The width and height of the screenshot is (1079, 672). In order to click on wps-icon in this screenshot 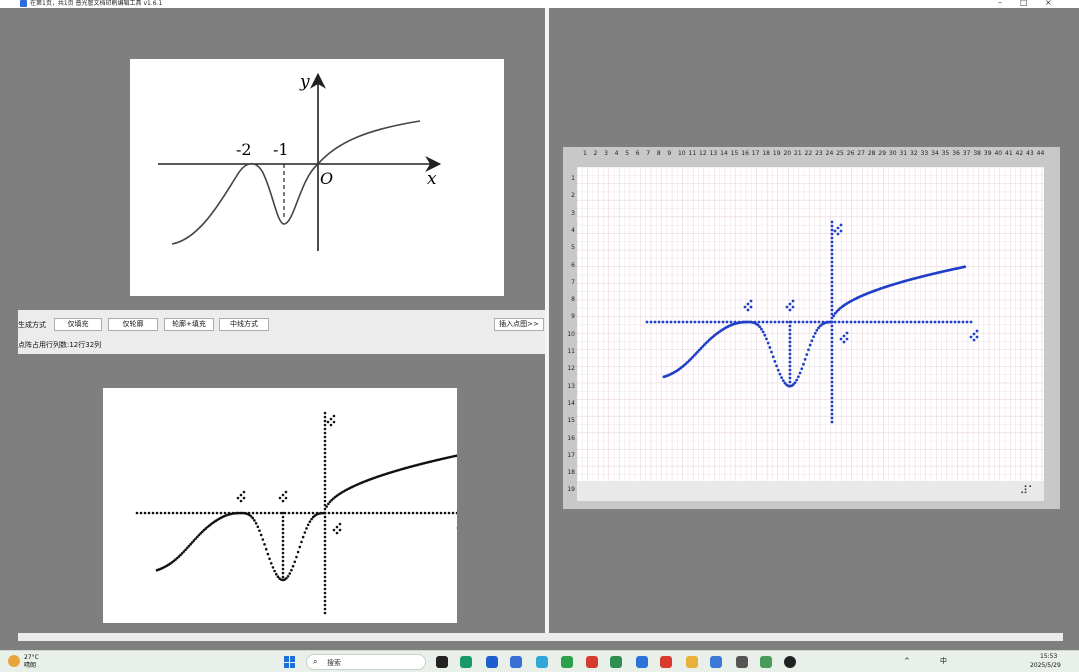, I will do `click(592, 662)`.